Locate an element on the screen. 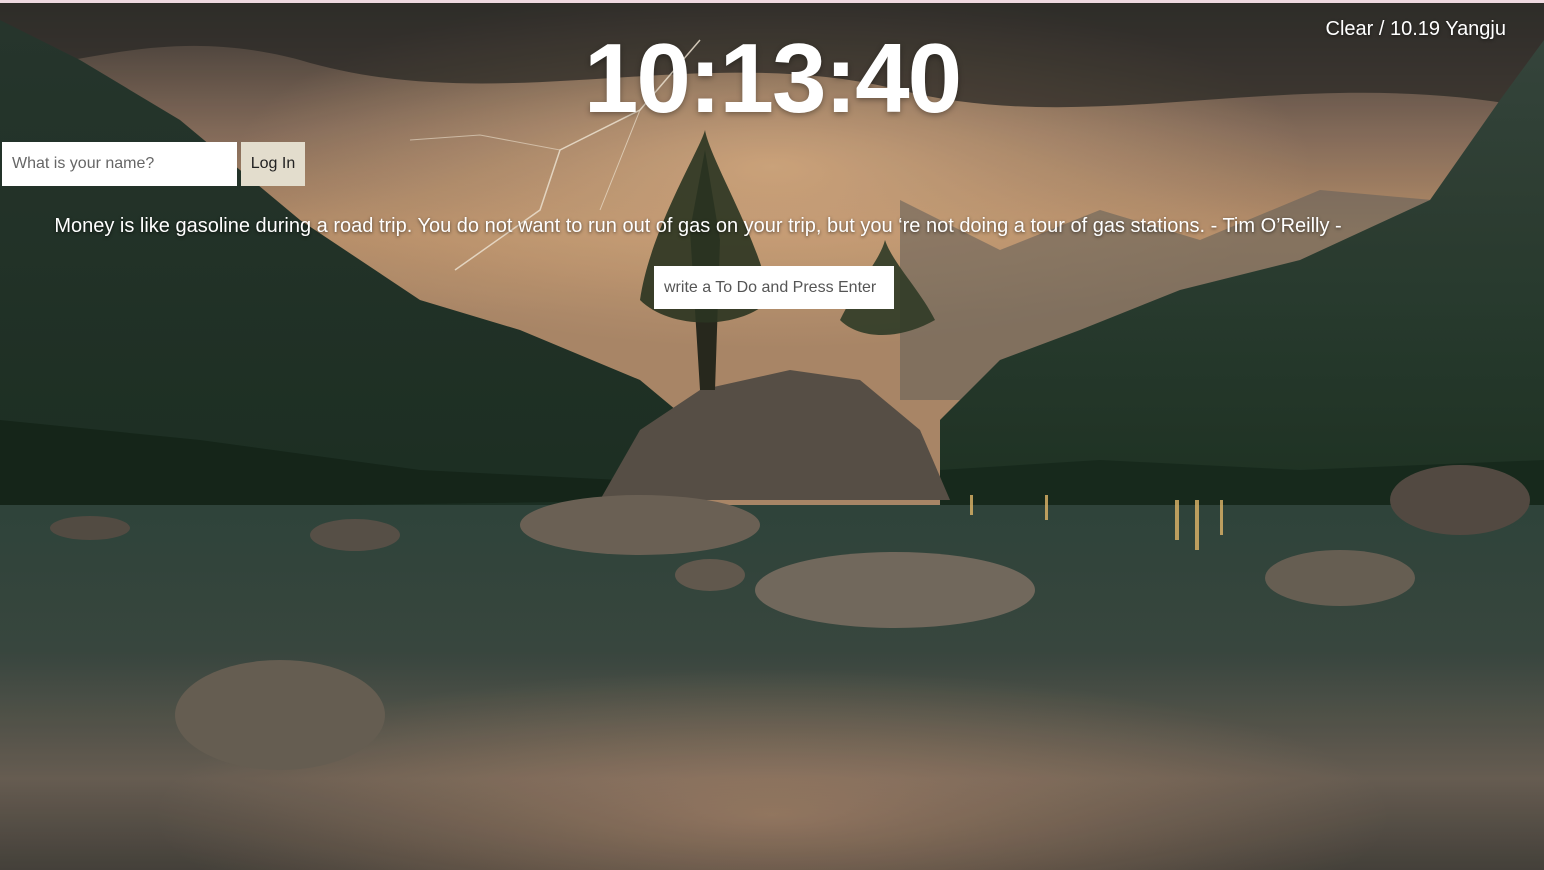  login-button: Log In is located at coordinates (273, 164).